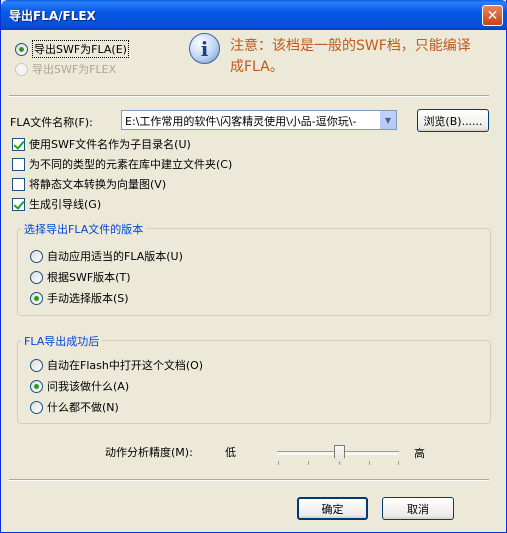 This screenshot has width=507, height=533. I want to click on checkbox-static-text-vector-label: 将静态文本转换为向量图(V), so click(98, 184).